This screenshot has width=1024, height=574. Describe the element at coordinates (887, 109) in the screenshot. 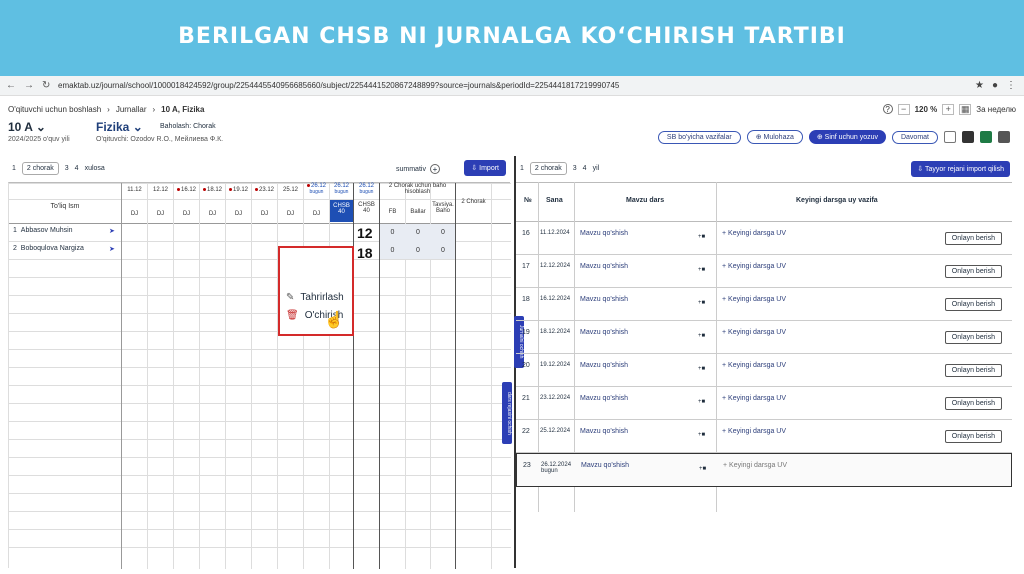

I see `help-icon: ?` at that location.